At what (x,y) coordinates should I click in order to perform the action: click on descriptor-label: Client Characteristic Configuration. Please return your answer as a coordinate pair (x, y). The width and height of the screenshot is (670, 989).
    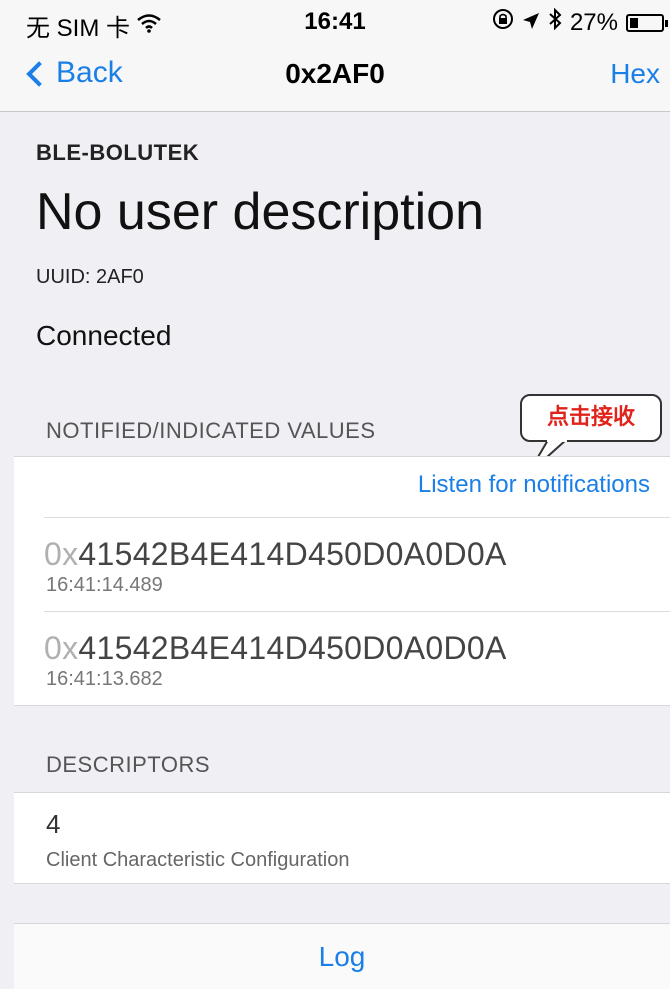
    Looking at the image, I should click on (198, 860).